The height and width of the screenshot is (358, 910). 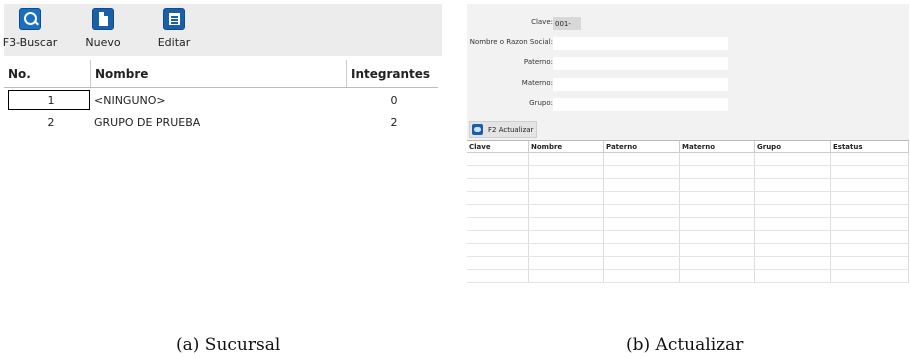 What do you see at coordinates (642, 146) in the screenshot?
I see `column-header-paterno: Paterno` at bounding box center [642, 146].